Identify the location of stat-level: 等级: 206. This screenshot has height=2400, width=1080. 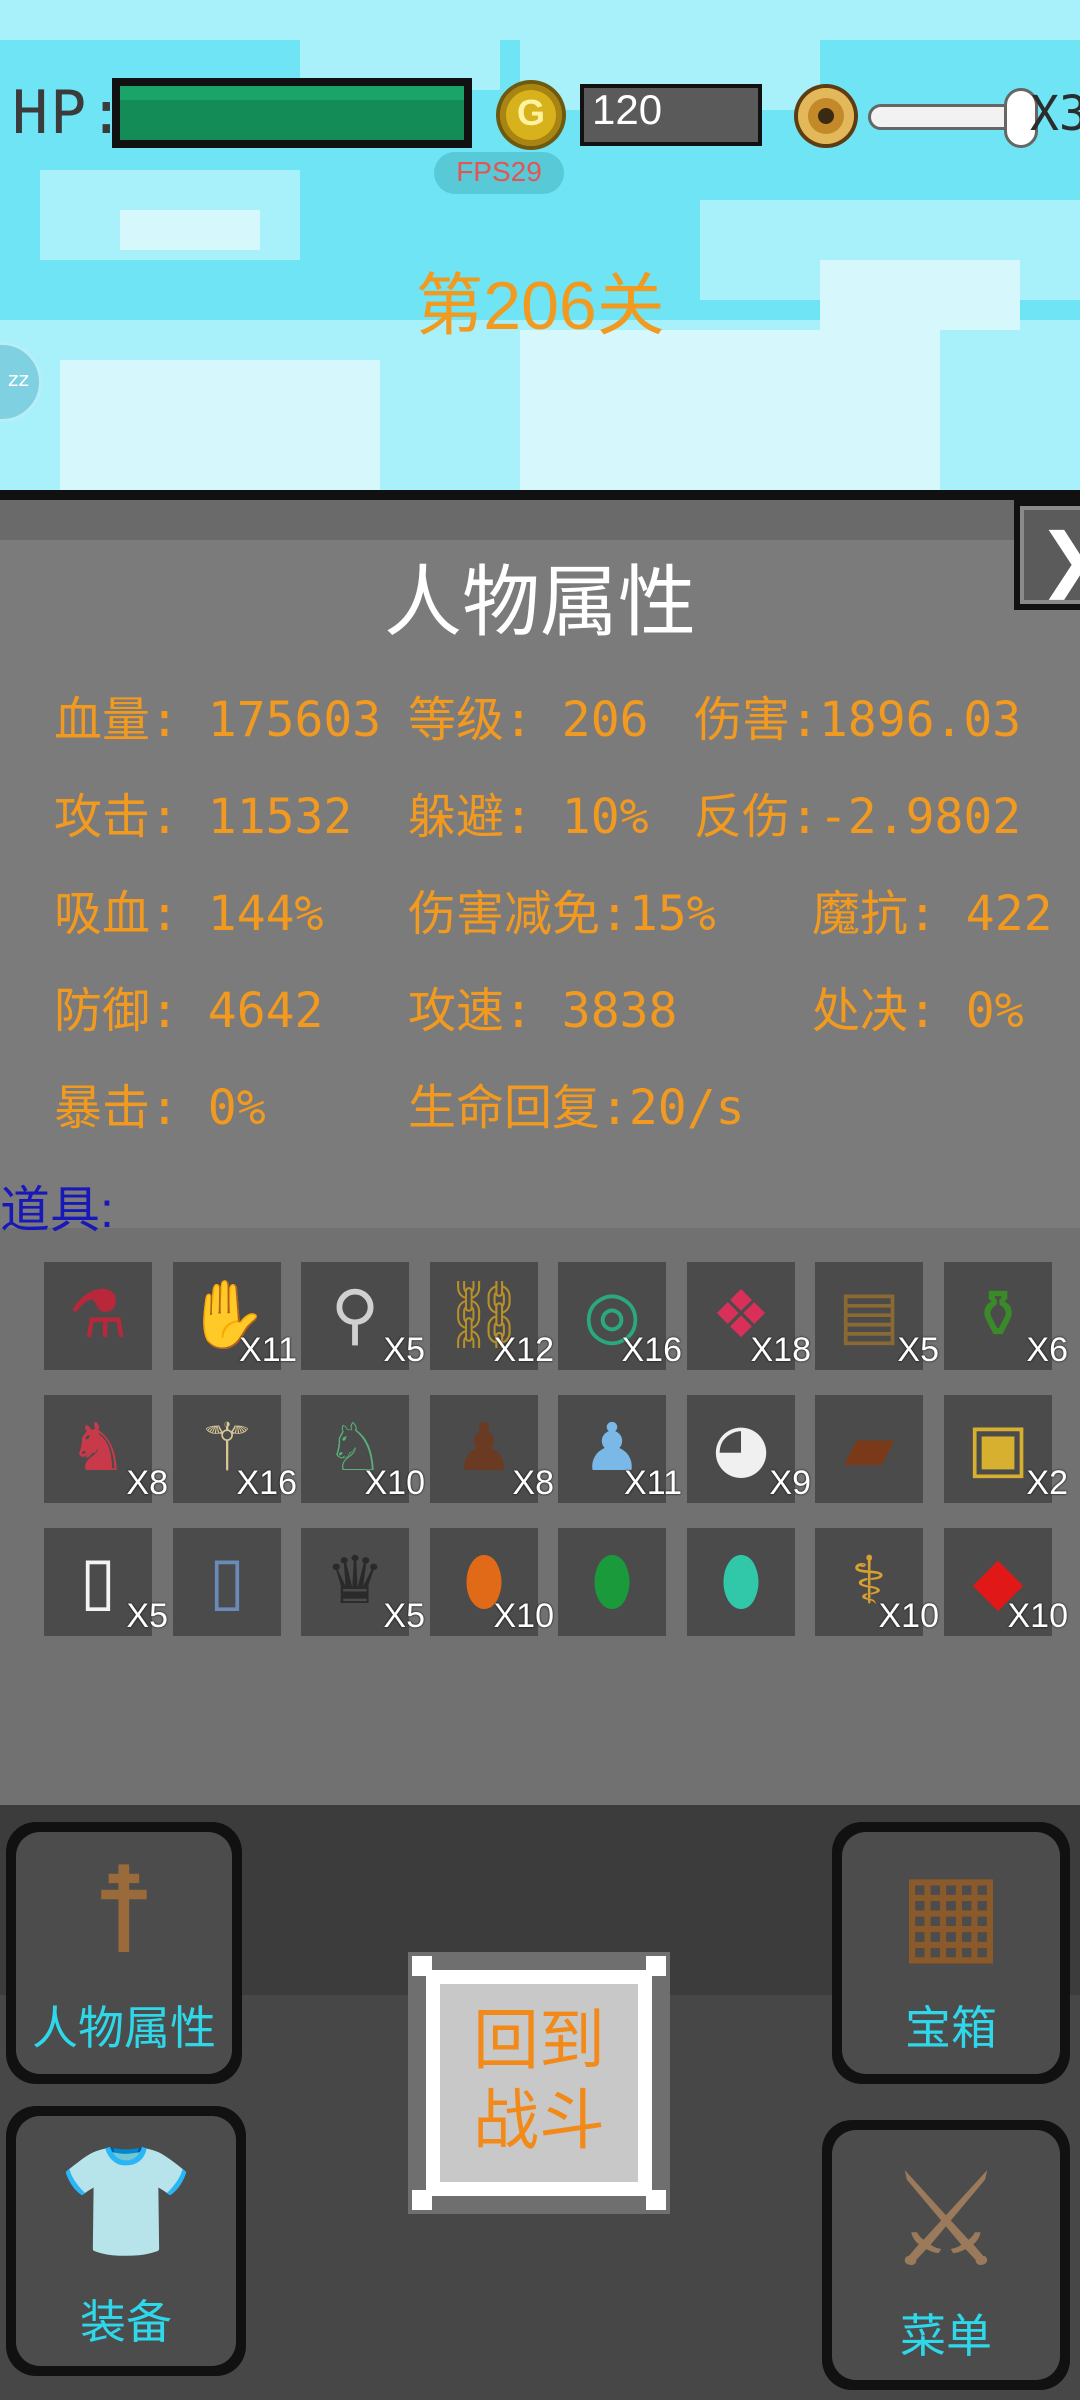
(528, 720).